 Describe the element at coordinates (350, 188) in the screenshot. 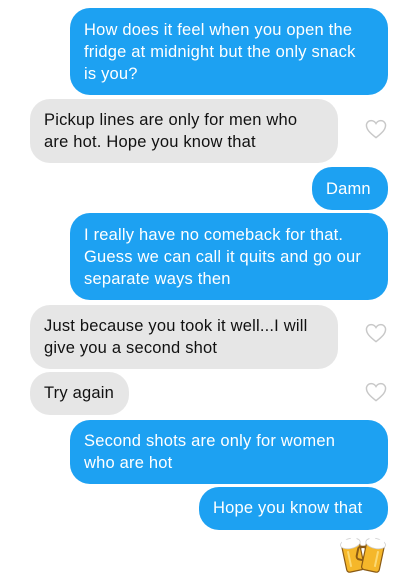

I see `message-bubble-sent: Damn` at that location.